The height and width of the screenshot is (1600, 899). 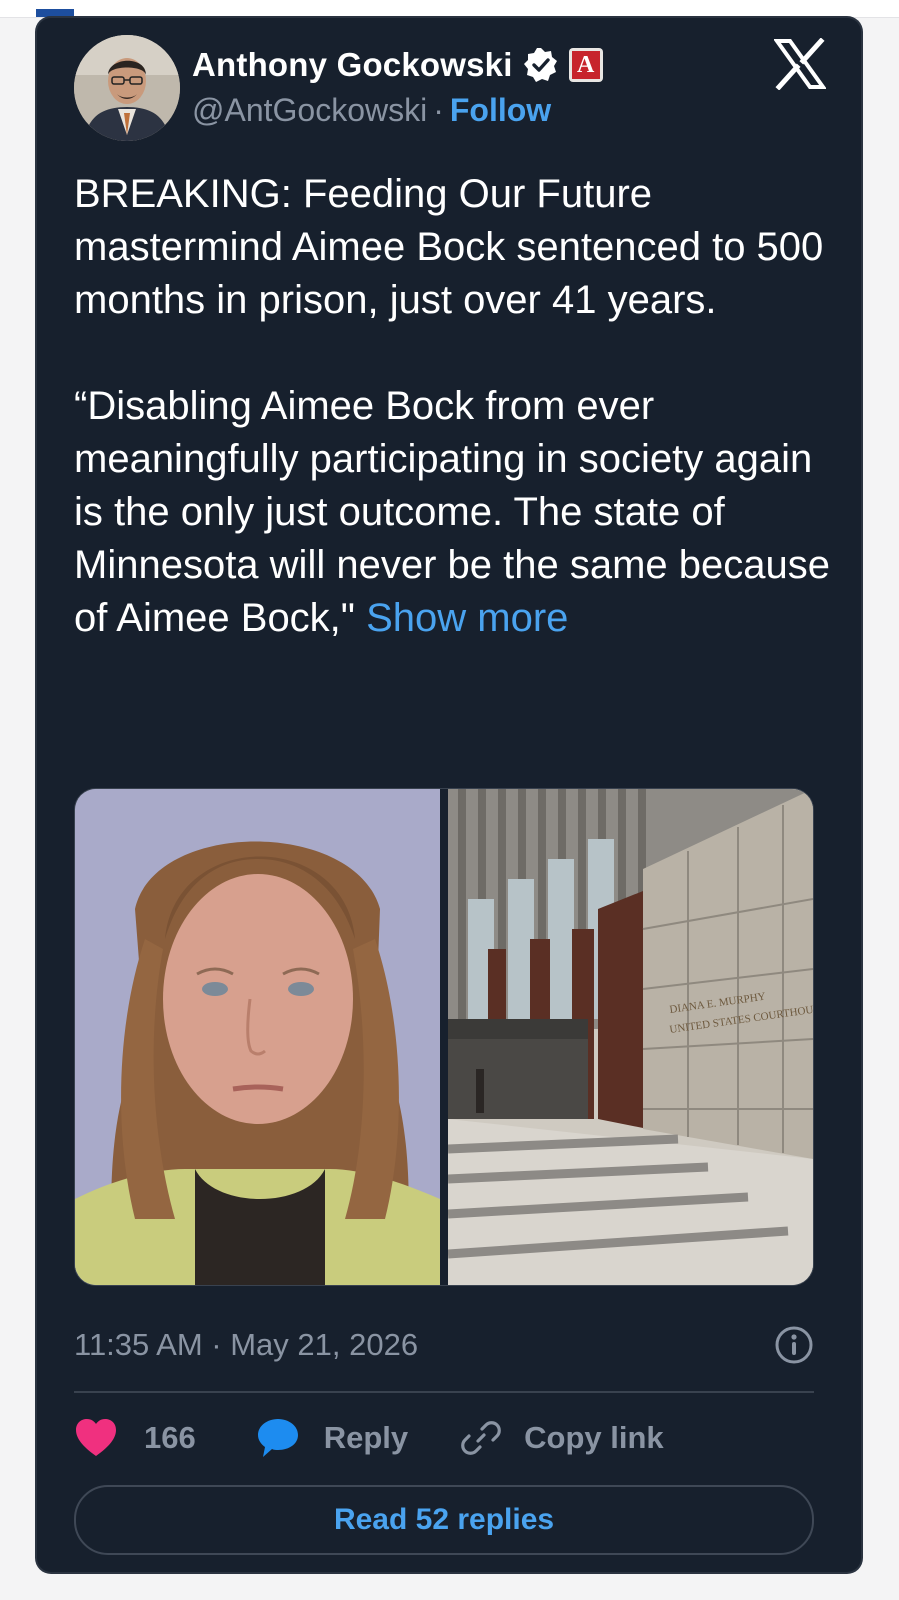 I want to click on tweet-actions: 166 Reply Copy link, so click(x=444, y=1438).